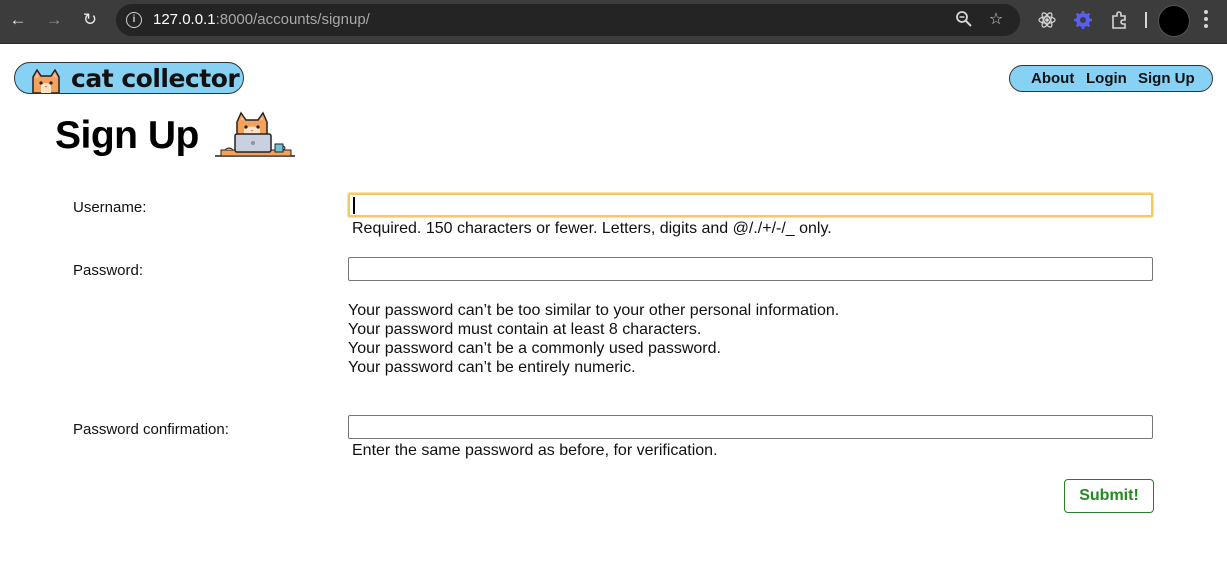 The height and width of the screenshot is (581, 1227). What do you see at coordinates (90, 20) in the screenshot?
I see `reload-icon: ↻` at bounding box center [90, 20].